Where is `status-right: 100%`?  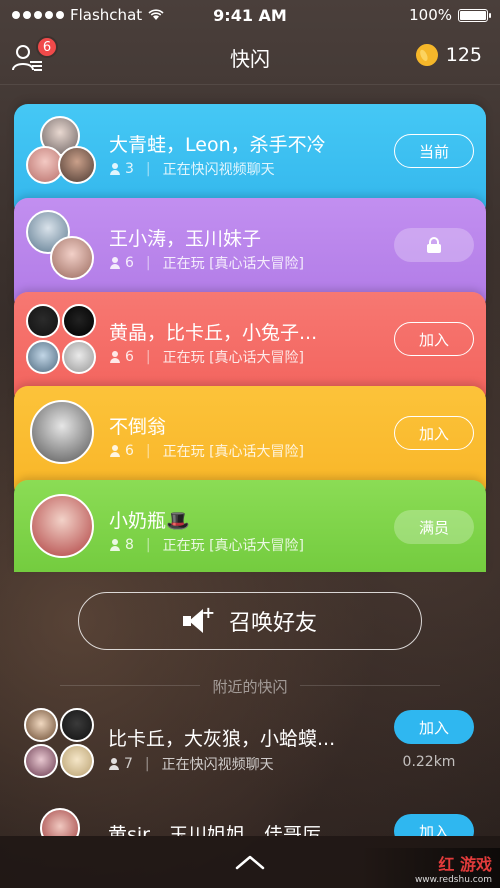
status-right: 100% is located at coordinates (450, 15).